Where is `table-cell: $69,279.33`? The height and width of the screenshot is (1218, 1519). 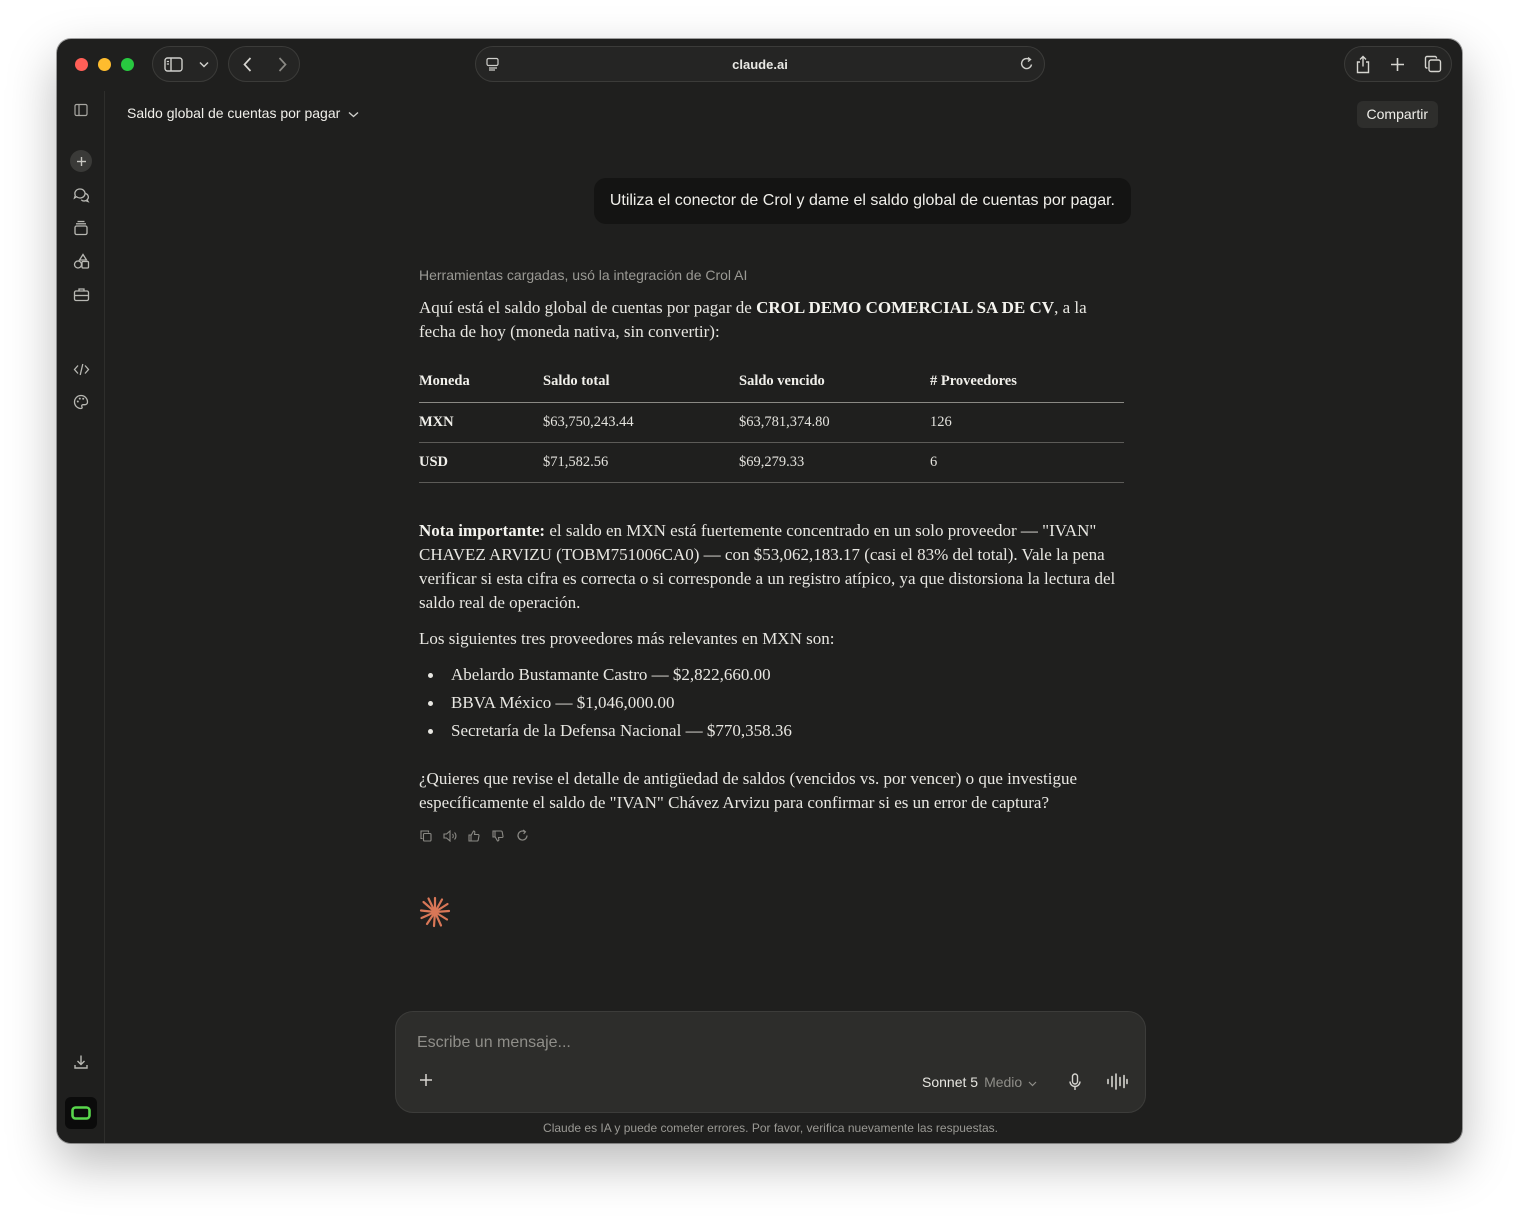
table-cell: $69,279.33 is located at coordinates (834, 462).